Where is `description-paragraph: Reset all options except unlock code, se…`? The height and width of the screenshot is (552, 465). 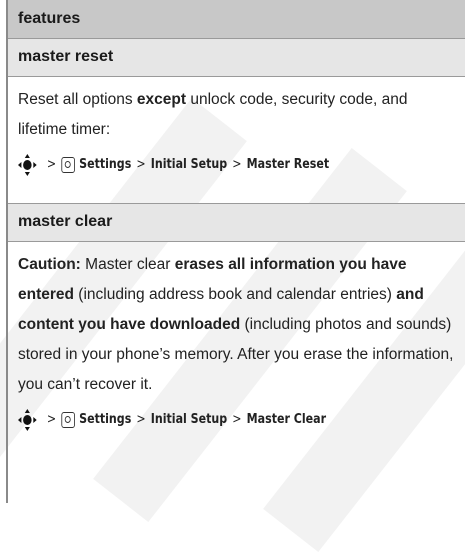 description-paragraph: Reset all options except unlock code, se… is located at coordinates (237, 115).